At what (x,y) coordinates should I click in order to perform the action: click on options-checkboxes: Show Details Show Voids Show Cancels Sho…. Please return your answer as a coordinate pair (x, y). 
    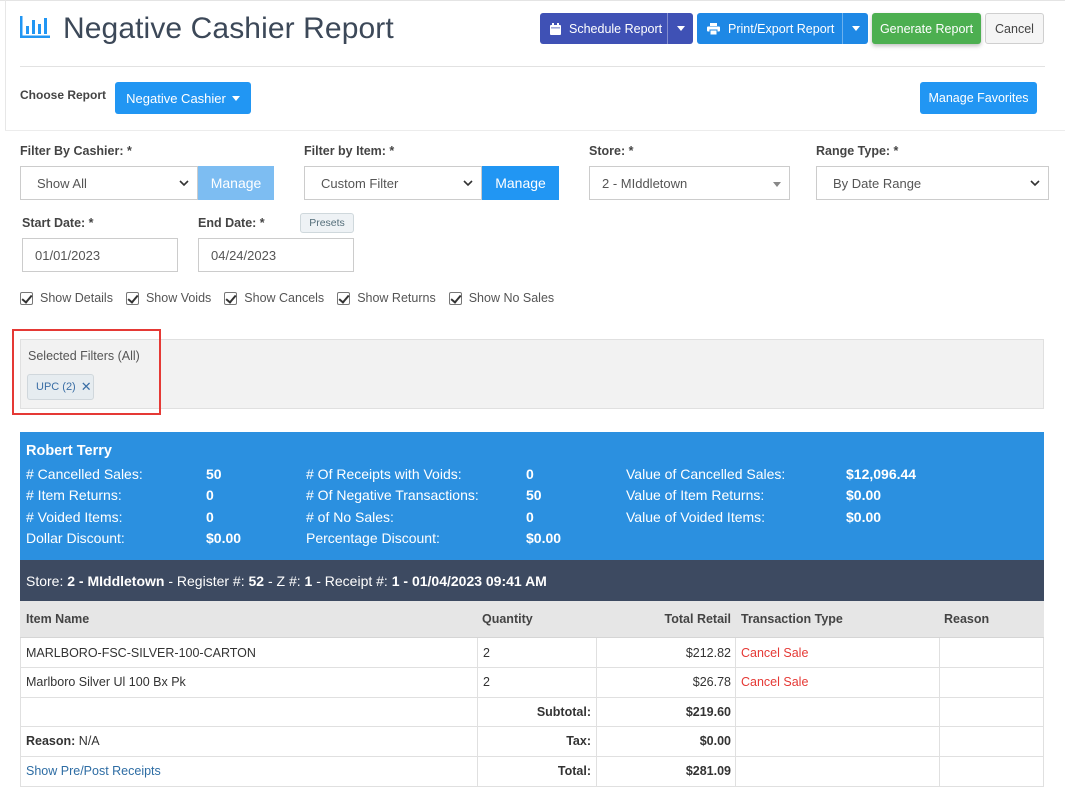
    Looking at the image, I should click on (293, 298).